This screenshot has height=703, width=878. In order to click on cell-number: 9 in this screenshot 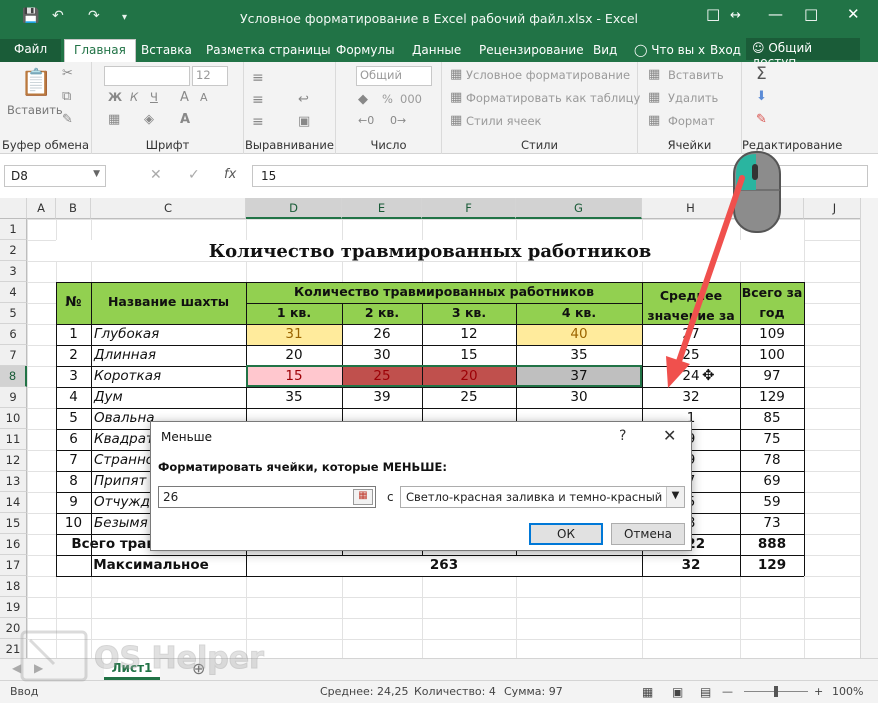, I will do `click(73, 502)`.